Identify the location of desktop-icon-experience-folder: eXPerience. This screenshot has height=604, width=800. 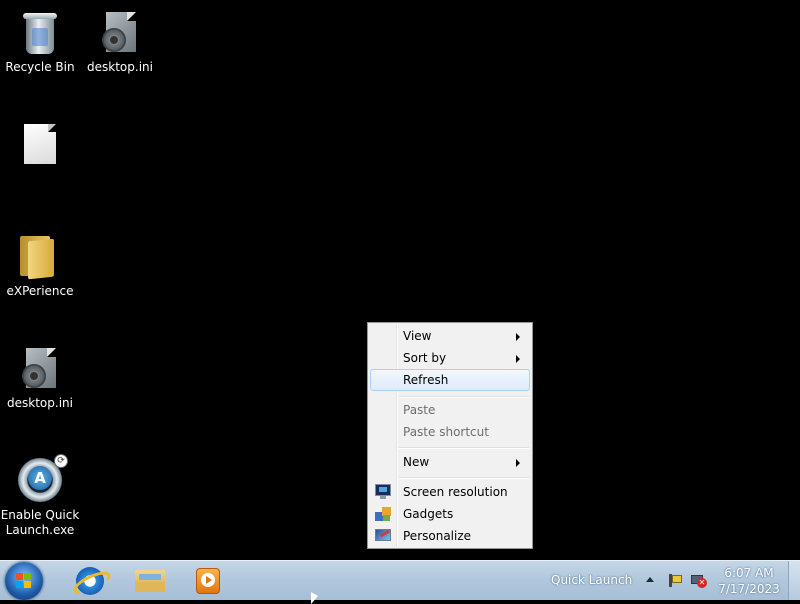
(40, 265).